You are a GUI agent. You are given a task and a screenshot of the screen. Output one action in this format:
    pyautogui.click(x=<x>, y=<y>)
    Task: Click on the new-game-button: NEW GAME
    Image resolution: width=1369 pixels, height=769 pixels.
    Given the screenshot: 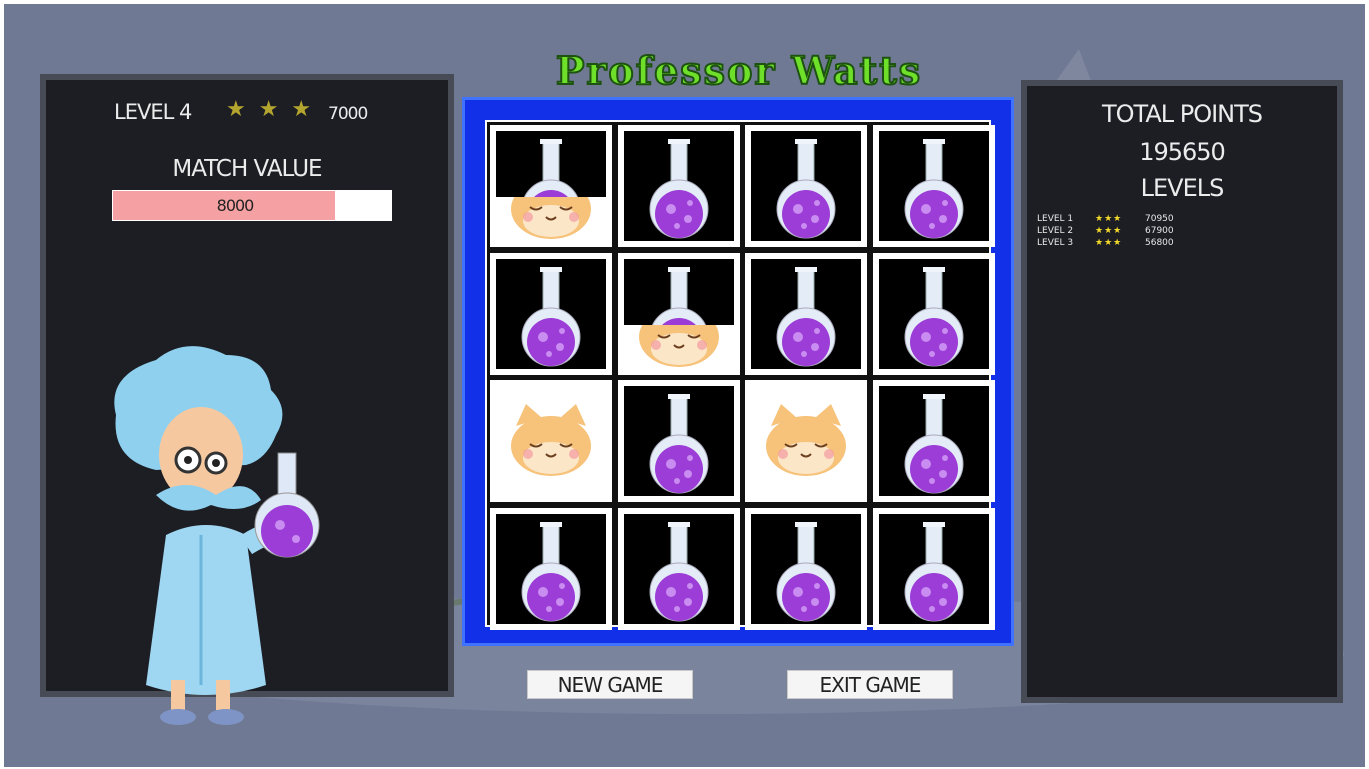 What is the action you would take?
    pyautogui.click(x=610, y=684)
    